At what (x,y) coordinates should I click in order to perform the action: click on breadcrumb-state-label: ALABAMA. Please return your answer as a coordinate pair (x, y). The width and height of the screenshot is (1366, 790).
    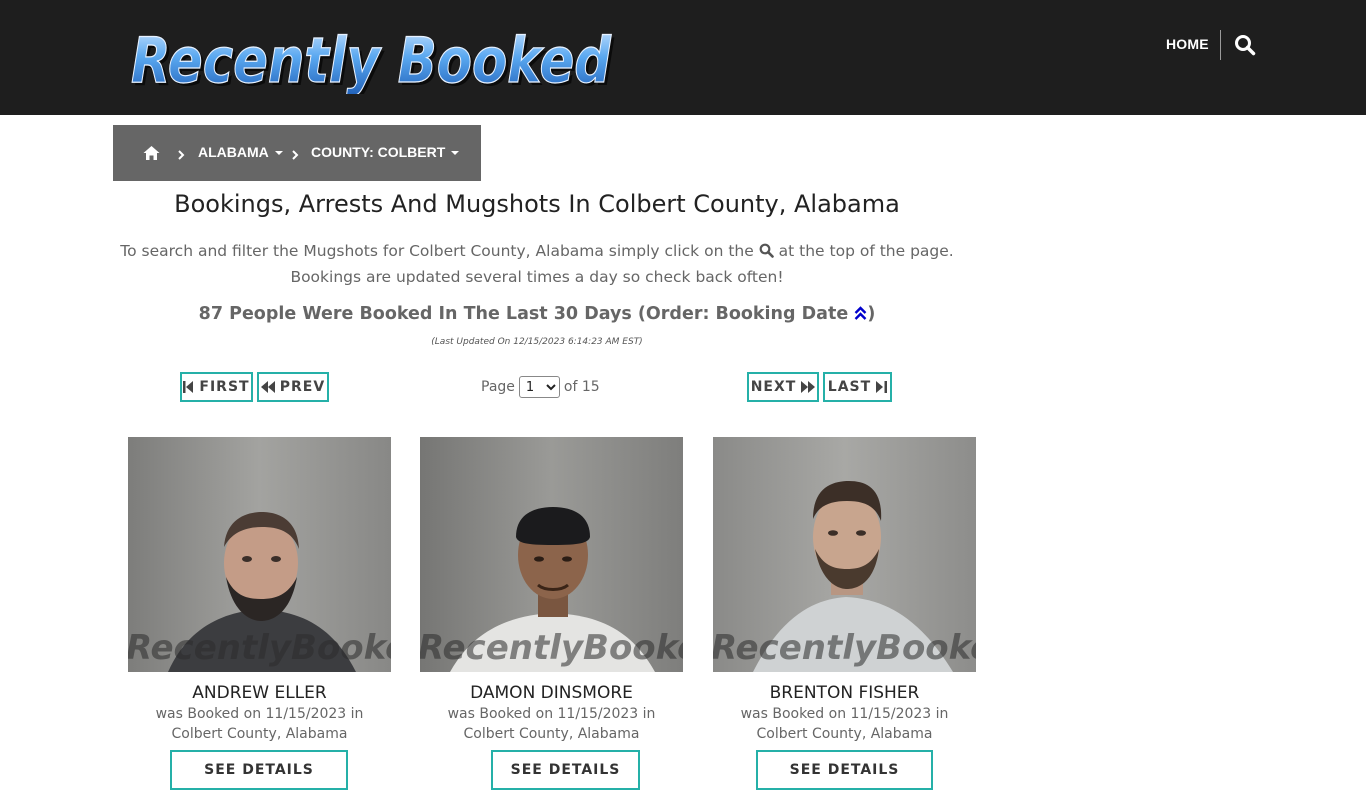
    Looking at the image, I should click on (233, 152).